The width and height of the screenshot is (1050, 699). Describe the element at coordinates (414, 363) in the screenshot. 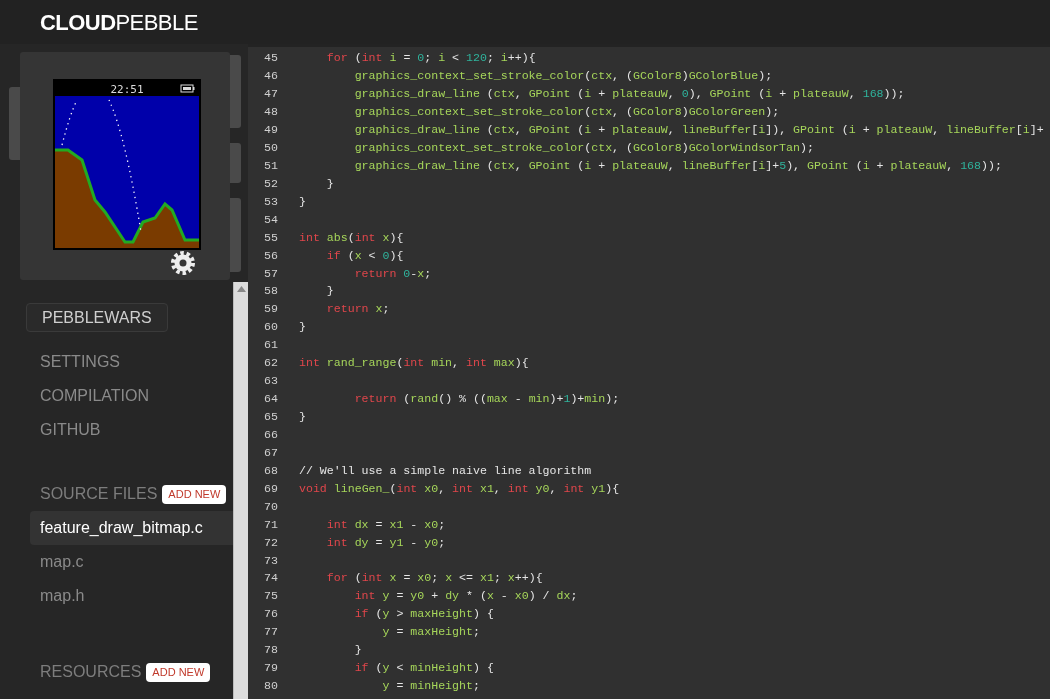

I see `code-line: int rand_range(int min, int max){` at that location.